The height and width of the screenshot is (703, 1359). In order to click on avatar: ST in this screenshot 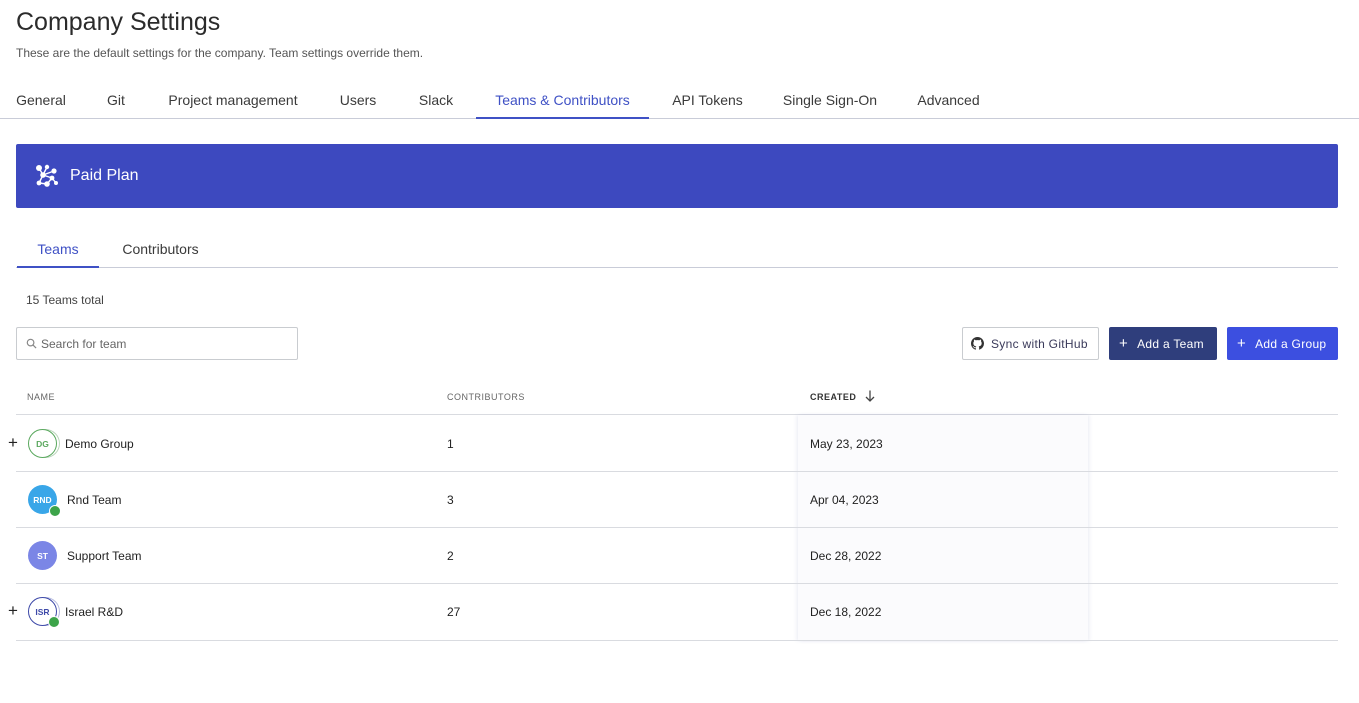, I will do `click(42, 555)`.